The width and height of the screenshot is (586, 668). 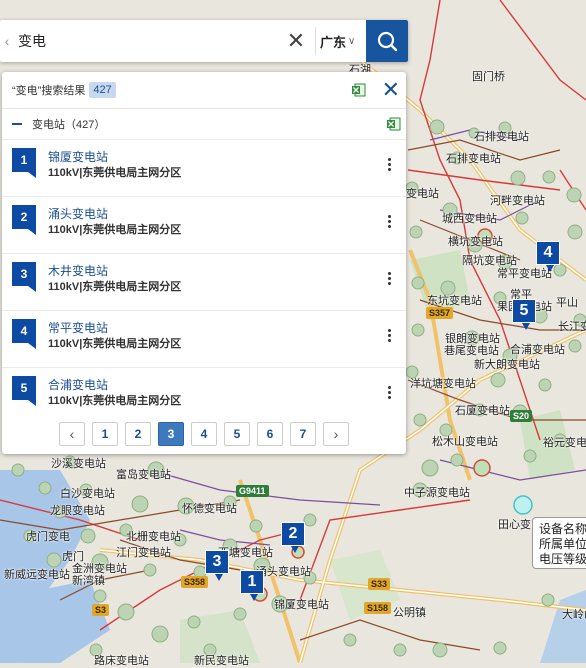 What do you see at coordinates (488, 77) in the screenshot?
I see `map-label: 固门桥` at bounding box center [488, 77].